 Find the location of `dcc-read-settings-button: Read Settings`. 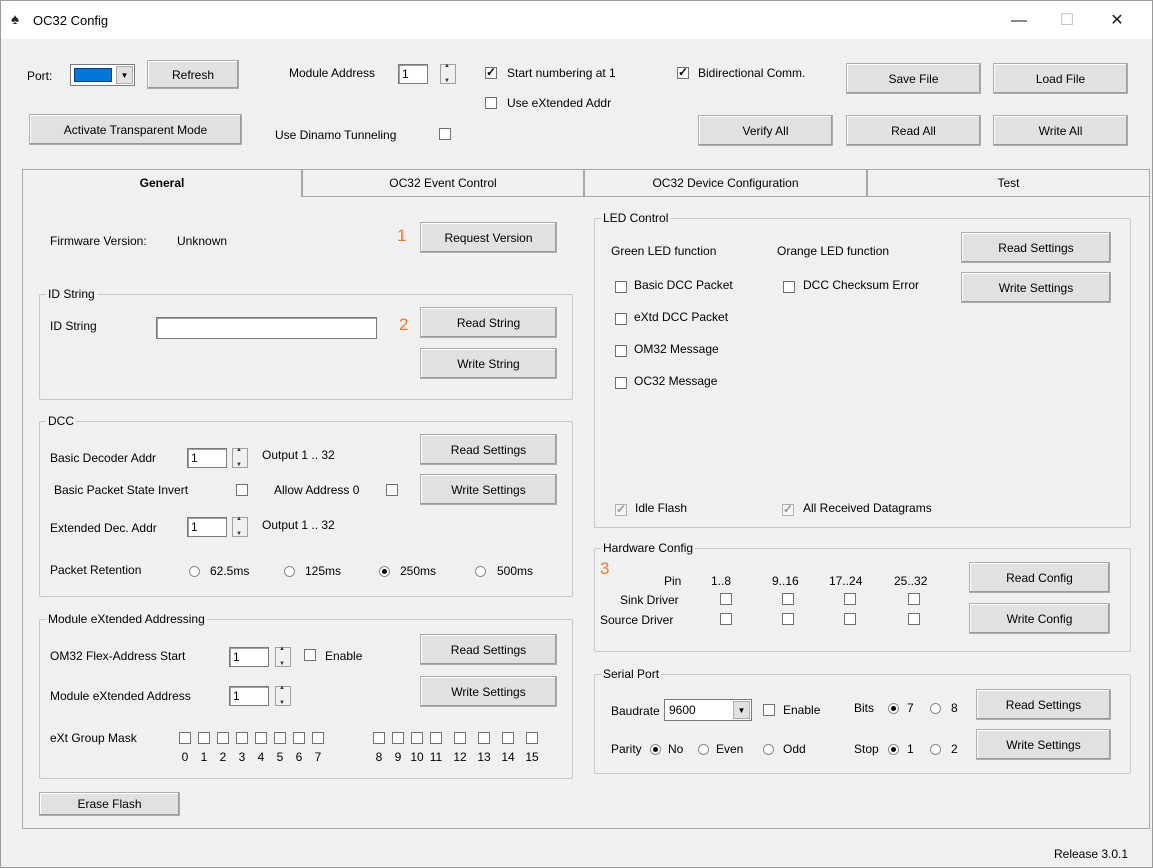

dcc-read-settings-button: Read Settings is located at coordinates (488, 449).